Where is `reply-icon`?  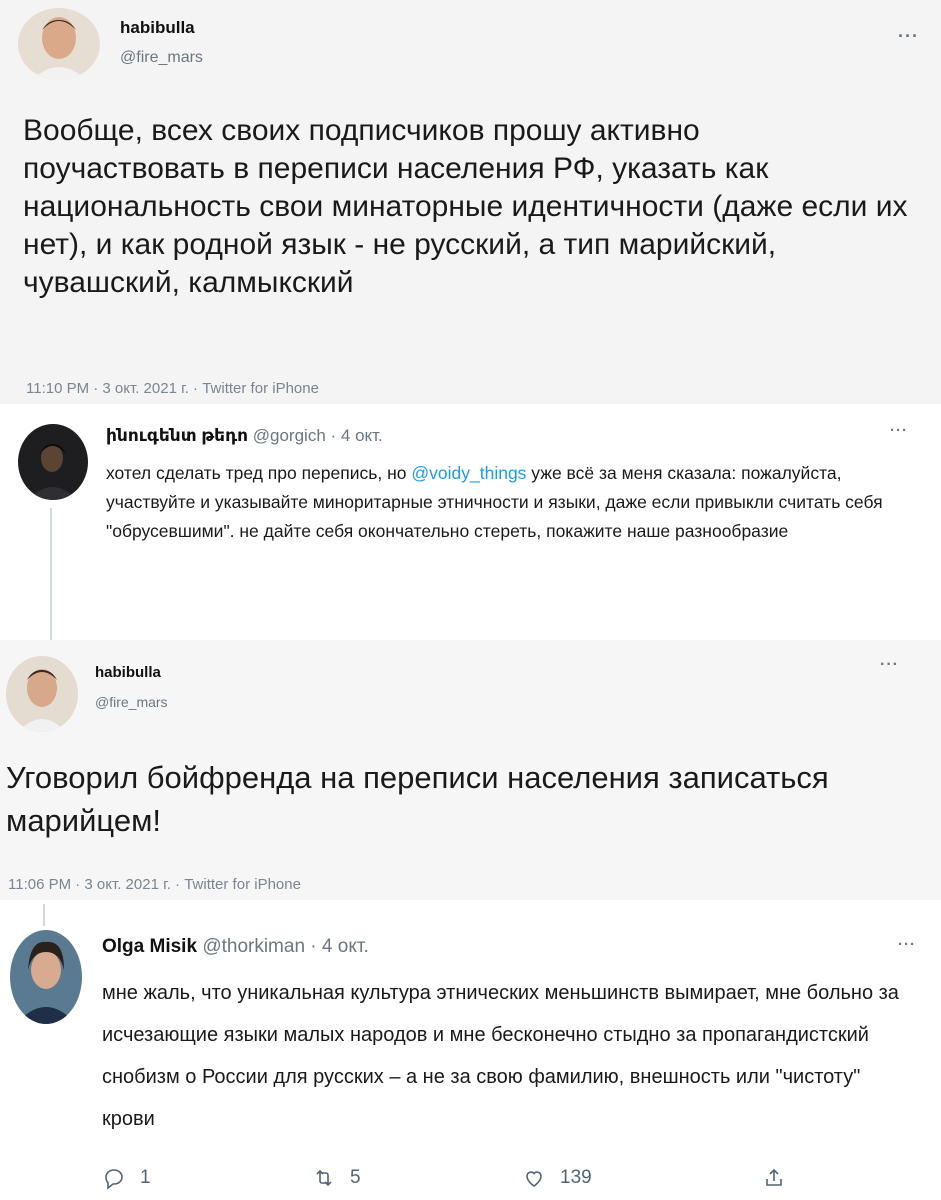 reply-icon is located at coordinates (121, 1178).